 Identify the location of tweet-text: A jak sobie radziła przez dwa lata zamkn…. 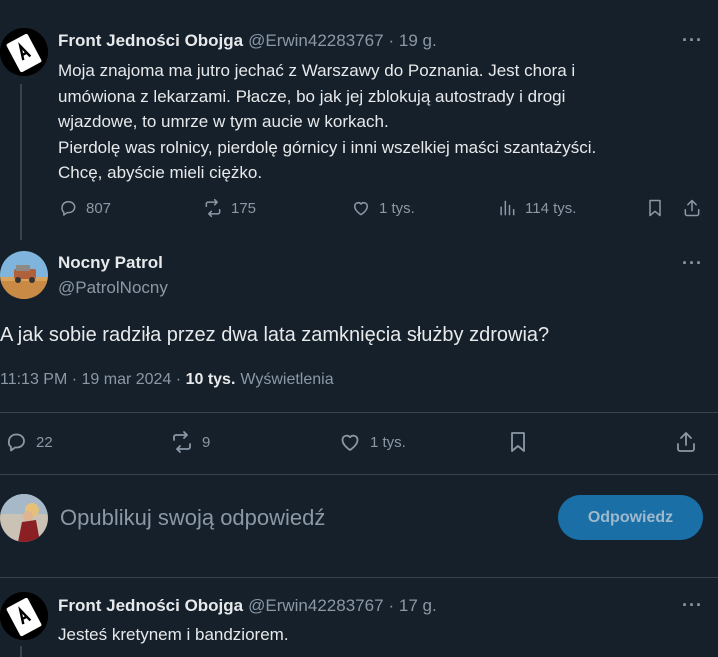
(275, 335).